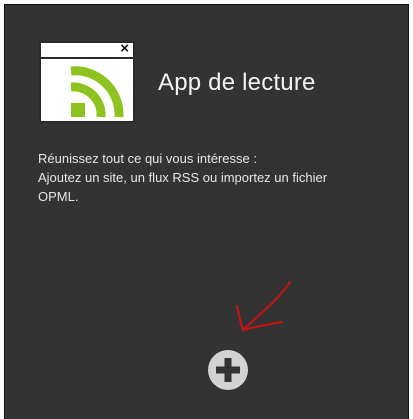 Image resolution: width=413 pixels, height=419 pixels. Describe the element at coordinates (124, 49) in the screenshot. I see `close-icon: ×` at that location.